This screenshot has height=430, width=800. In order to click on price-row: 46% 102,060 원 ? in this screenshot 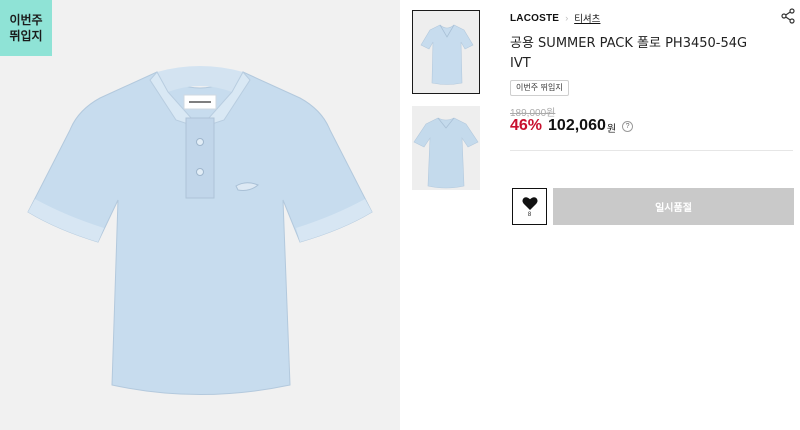, I will do `click(572, 126)`.